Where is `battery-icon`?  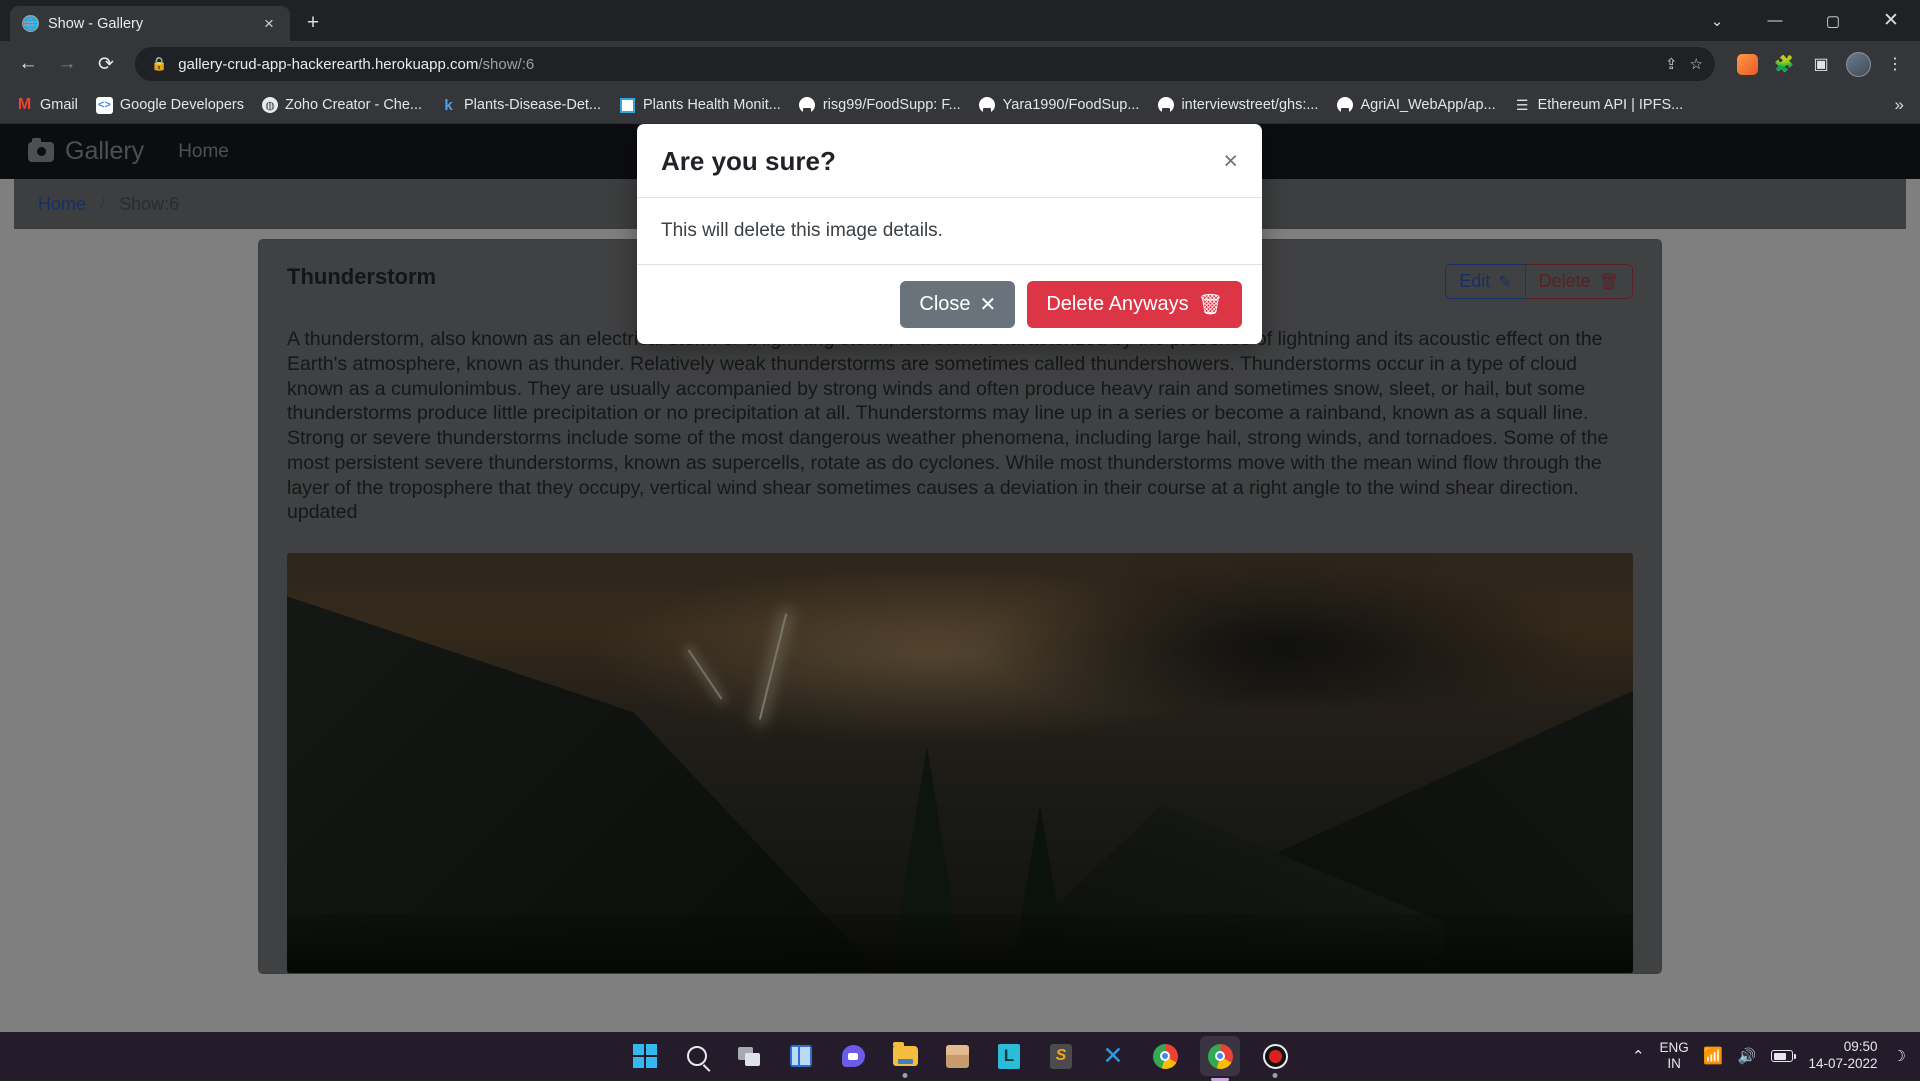
battery-icon is located at coordinates (1782, 1056).